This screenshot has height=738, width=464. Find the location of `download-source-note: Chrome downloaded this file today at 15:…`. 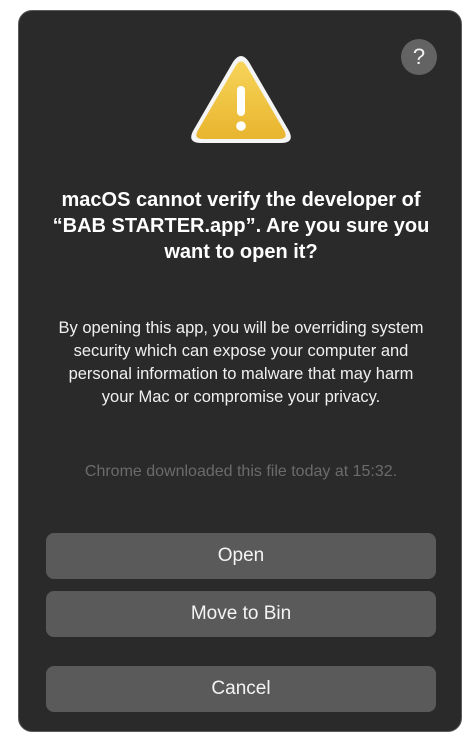

download-source-note: Chrome downloaded this file today at 15:… is located at coordinates (241, 471).